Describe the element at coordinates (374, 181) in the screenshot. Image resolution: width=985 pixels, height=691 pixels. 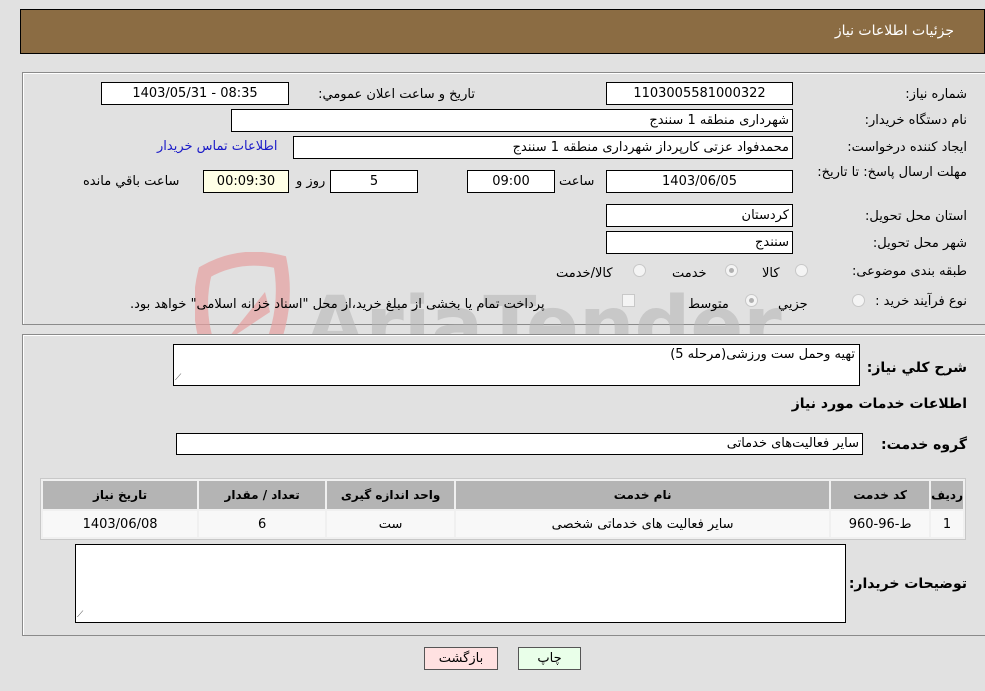
I see `remaining-days-field: 5` at that location.